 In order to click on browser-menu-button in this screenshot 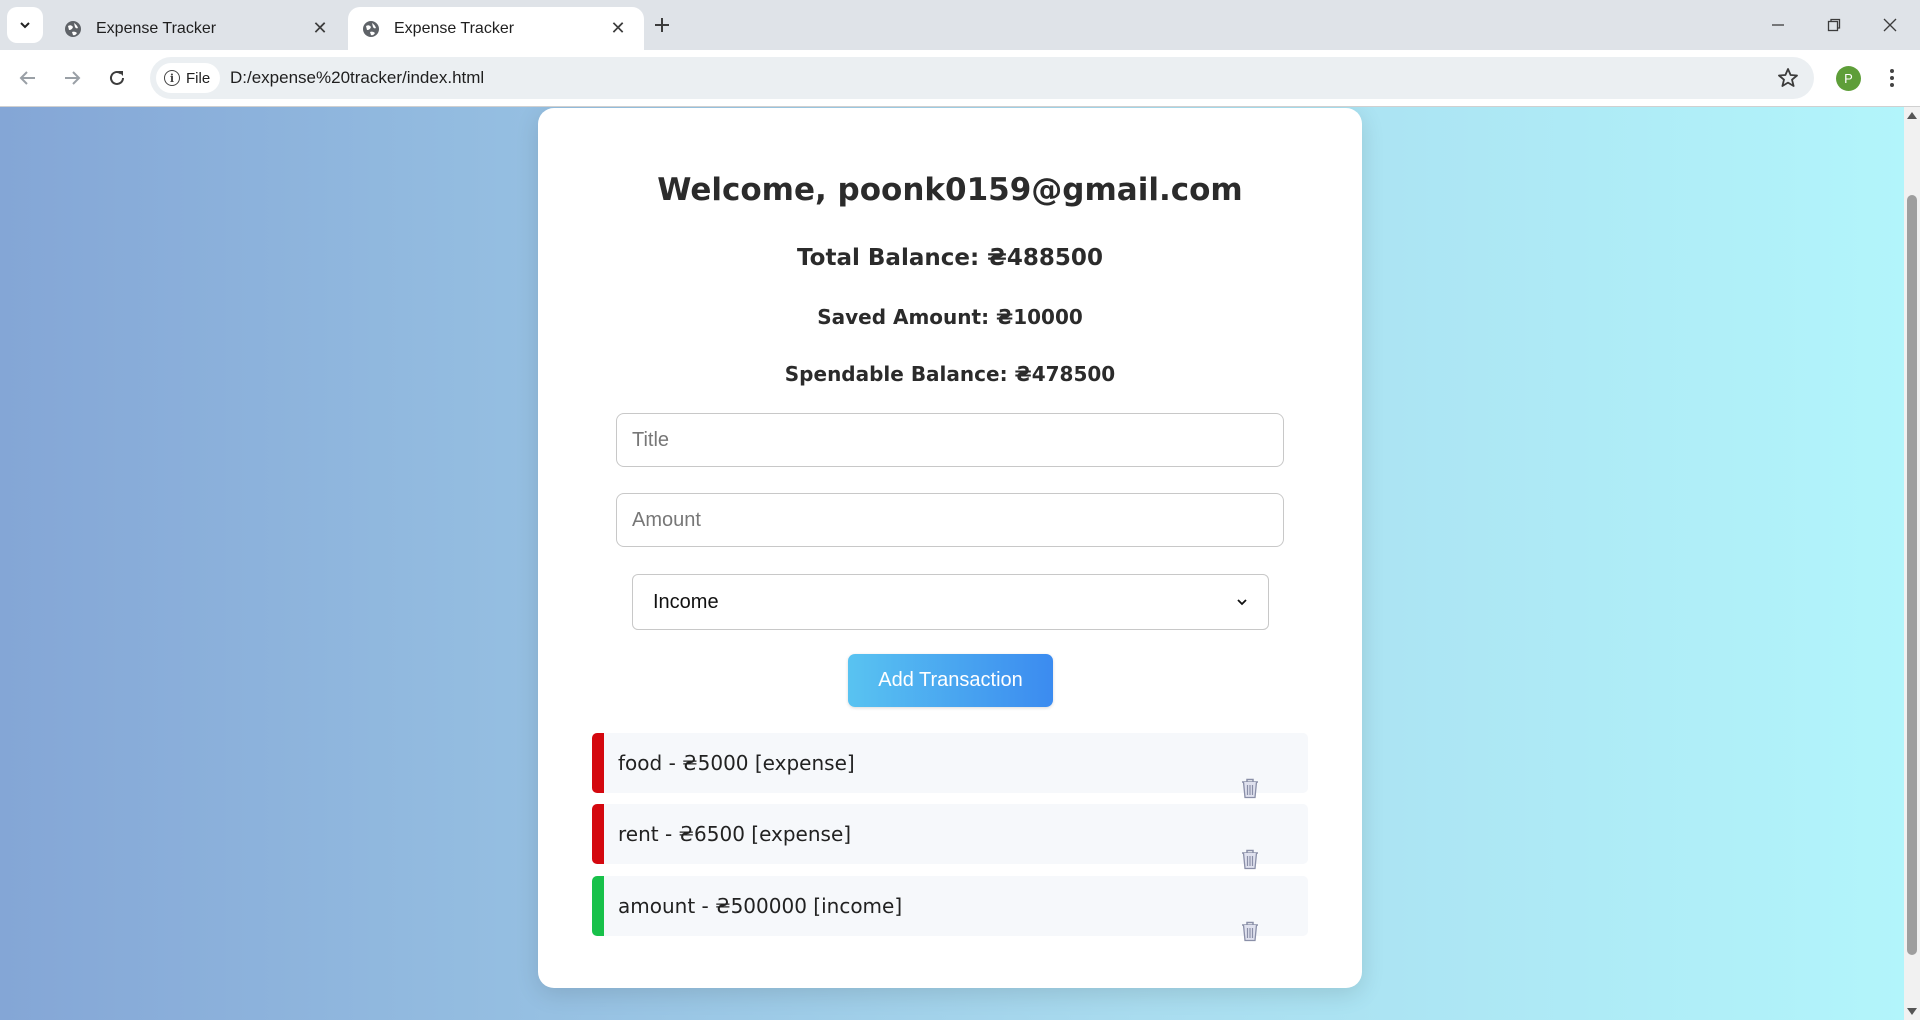, I will do `click(1892, 78)`.